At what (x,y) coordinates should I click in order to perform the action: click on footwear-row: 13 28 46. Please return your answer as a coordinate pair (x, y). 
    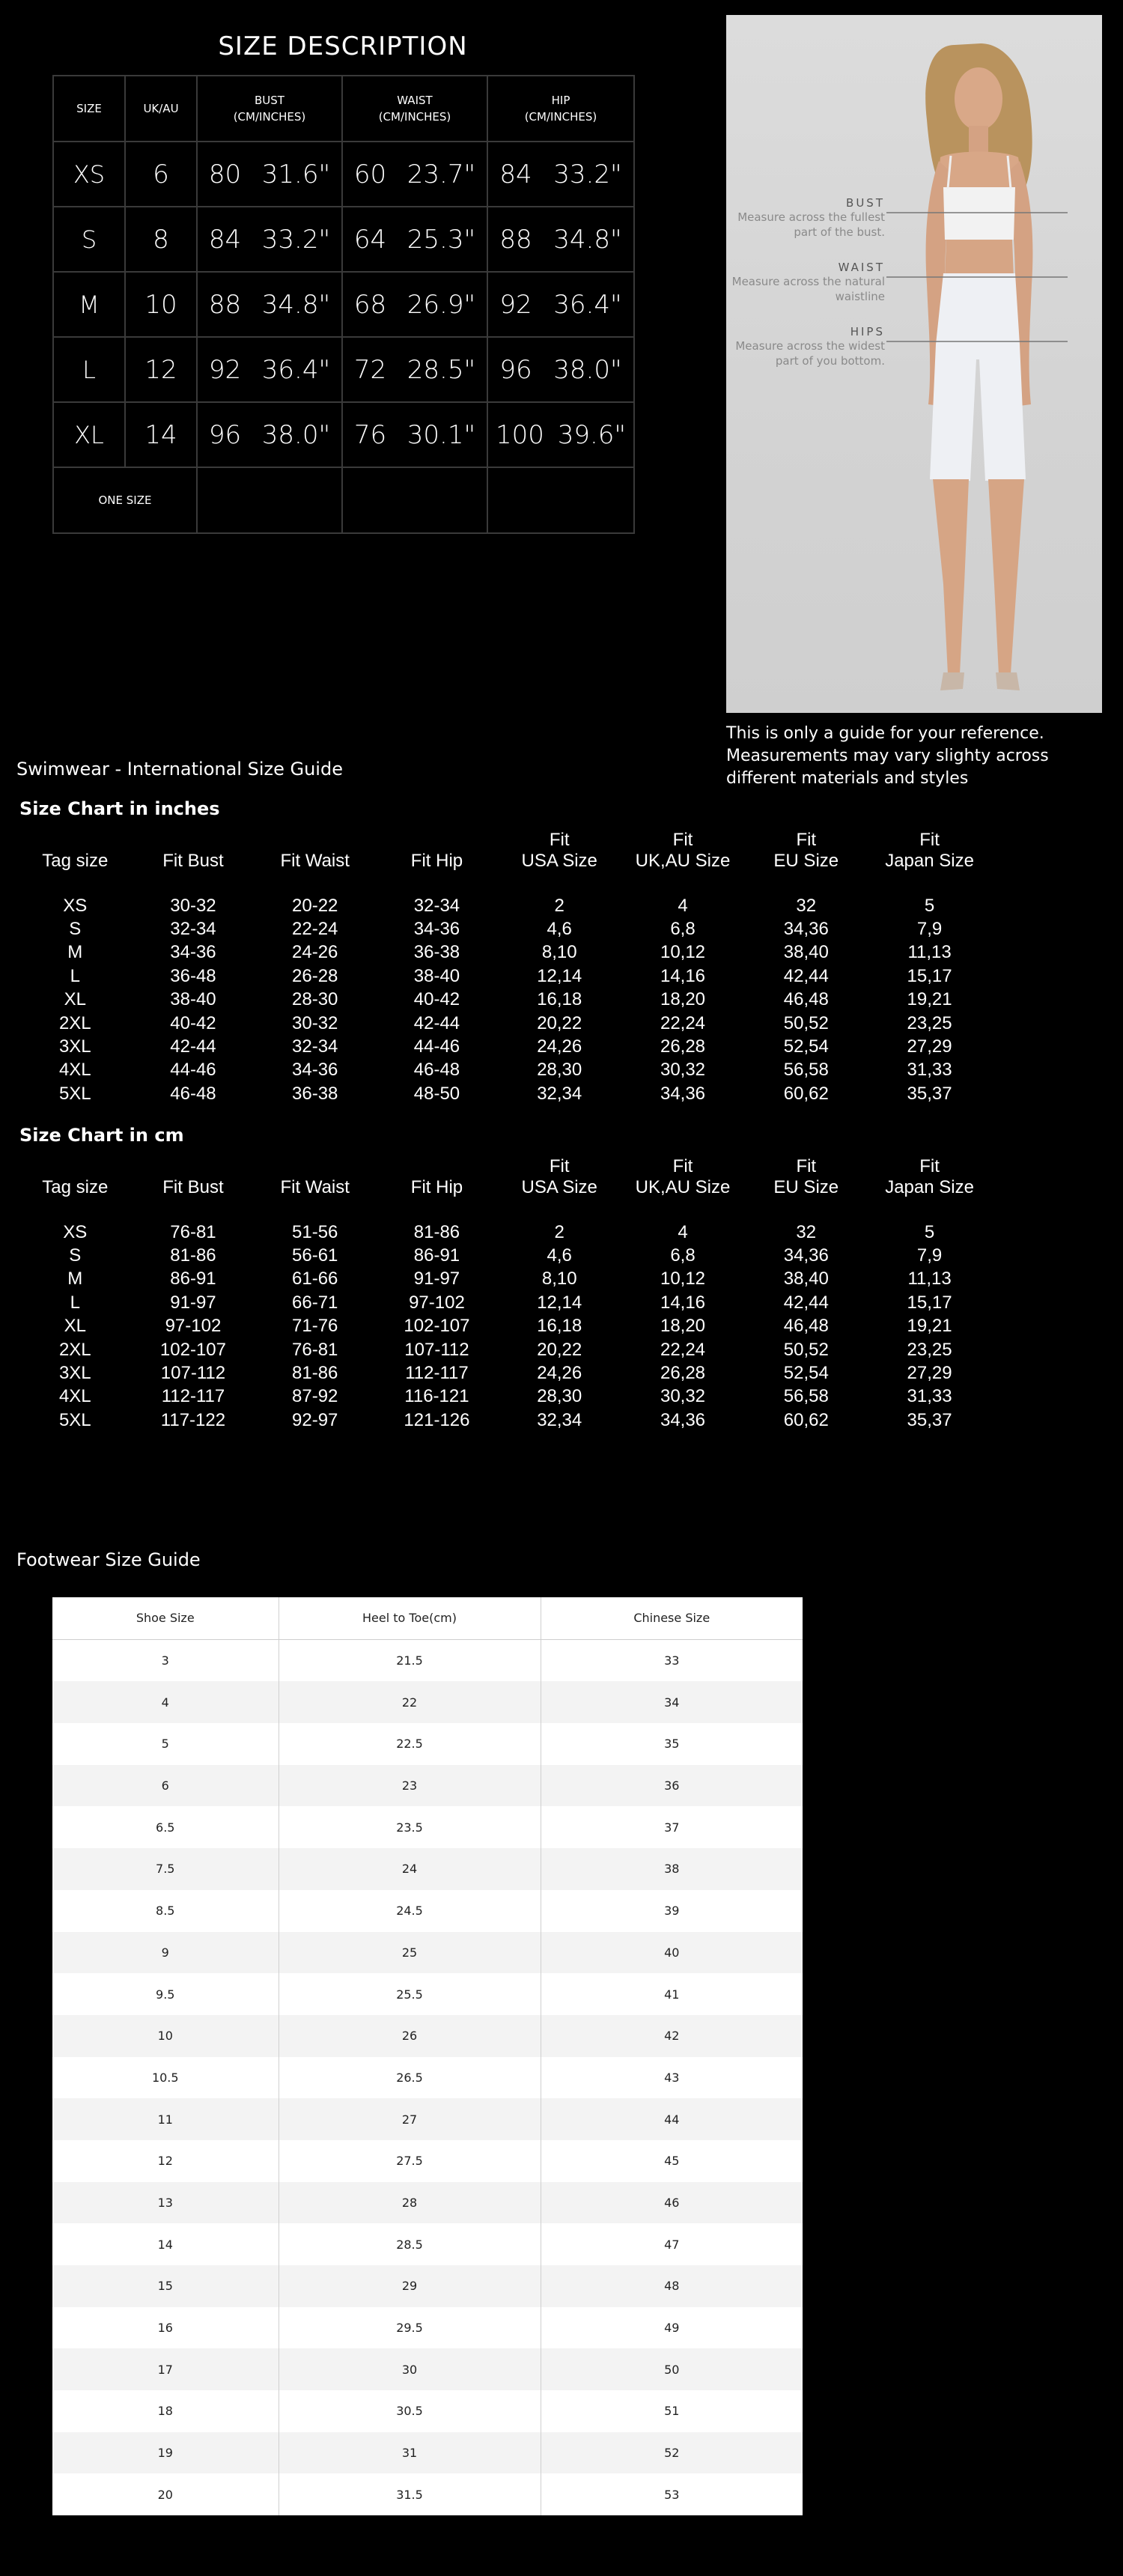
    Looking at the image, I should click on (427, 2202).